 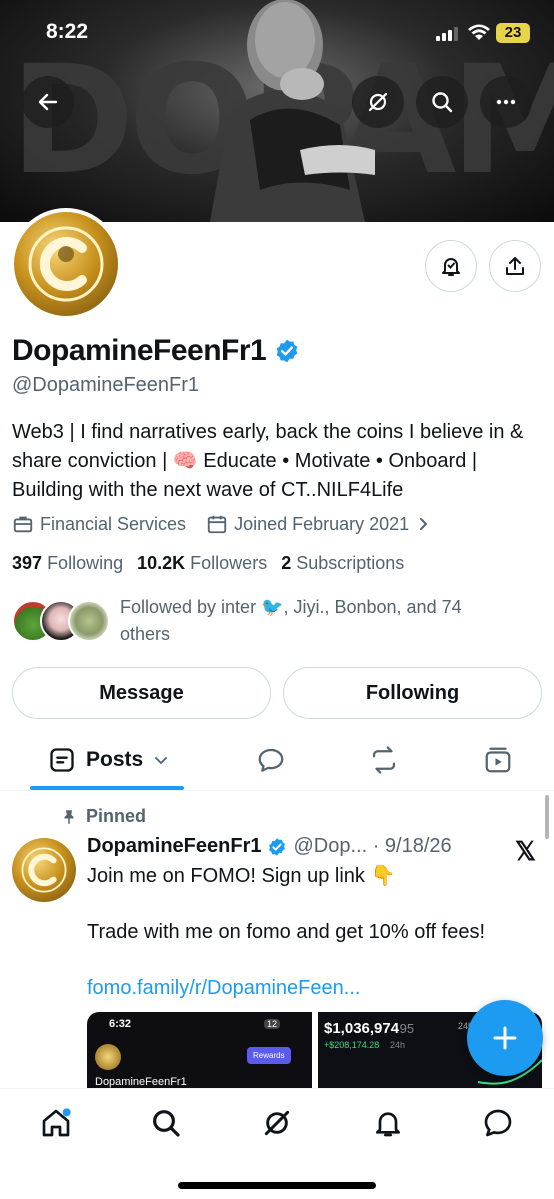 What do you see at coordinates (108, 1057) in the screenshot?
I see `media1-avatar` at bounding box center [108, 1057].